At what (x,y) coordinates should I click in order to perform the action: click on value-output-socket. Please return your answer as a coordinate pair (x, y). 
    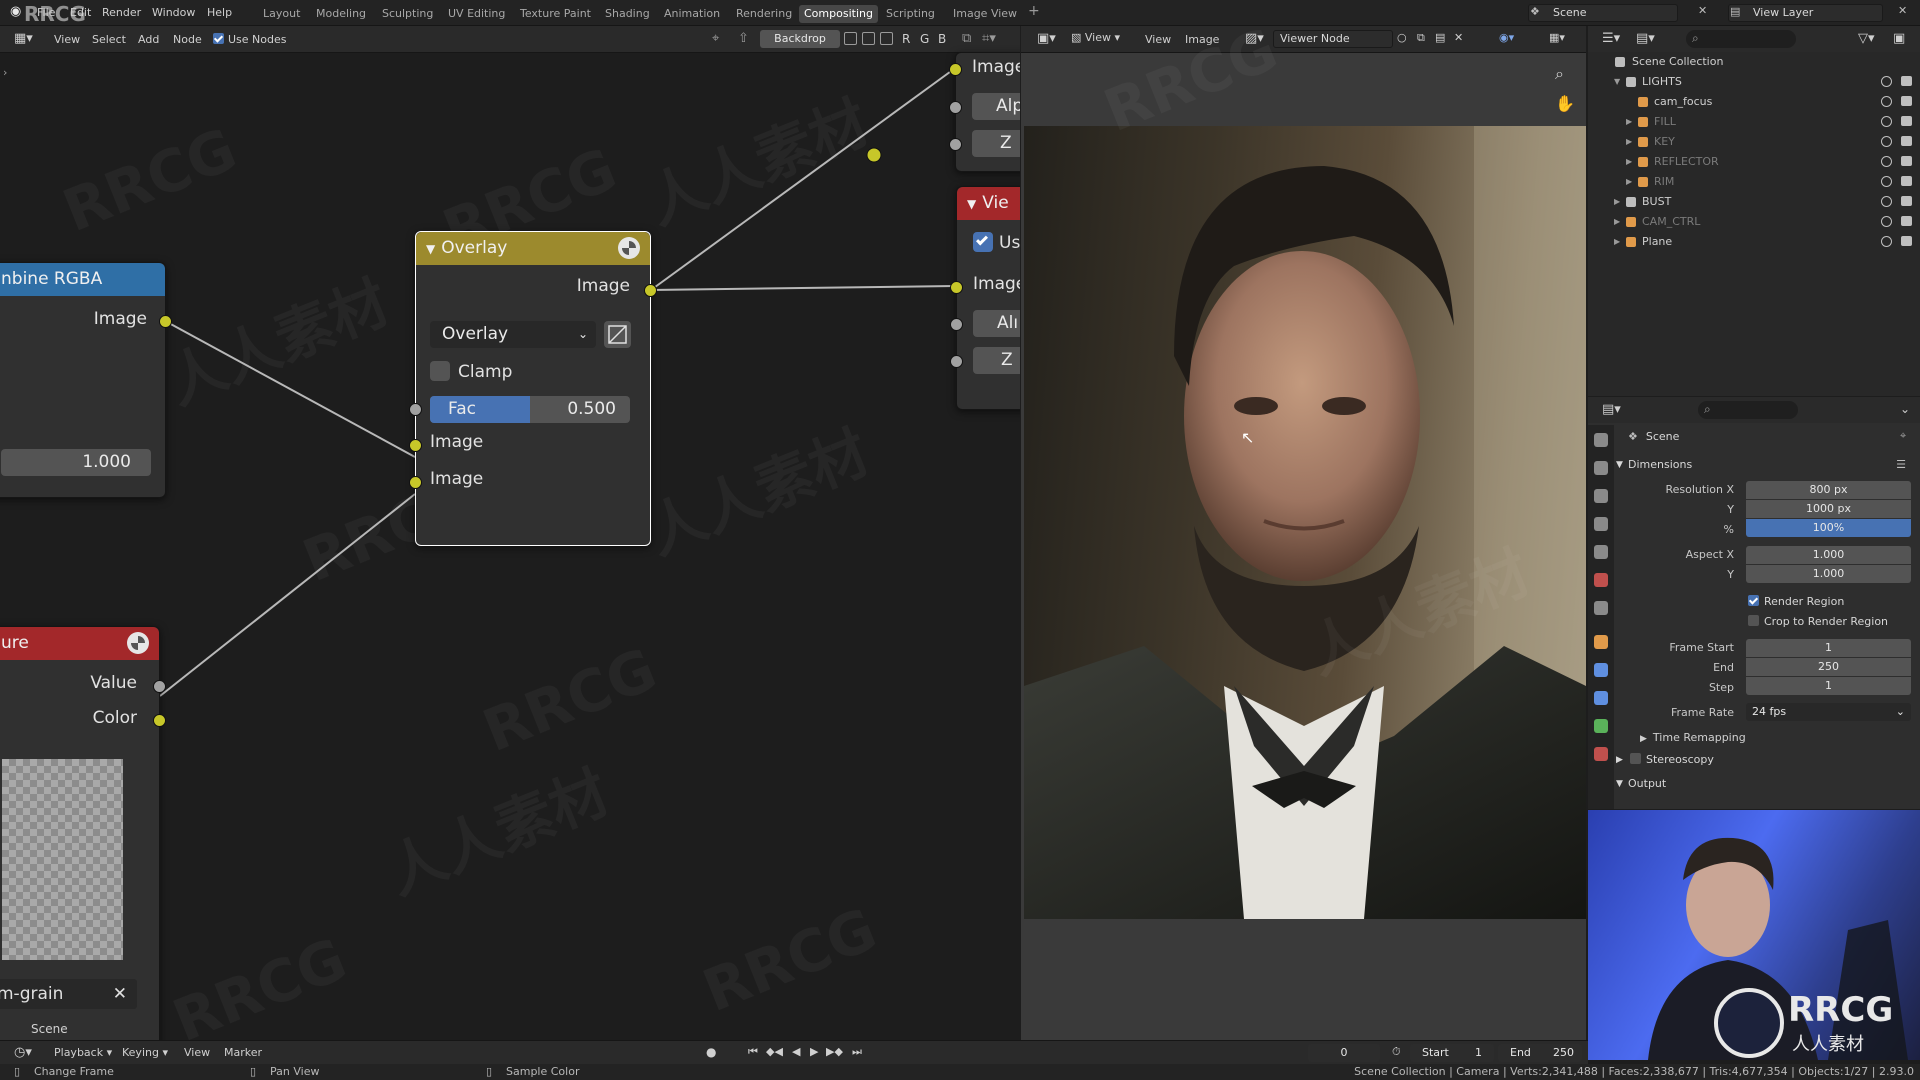
    Looking at the image, I should click on (159, 686).